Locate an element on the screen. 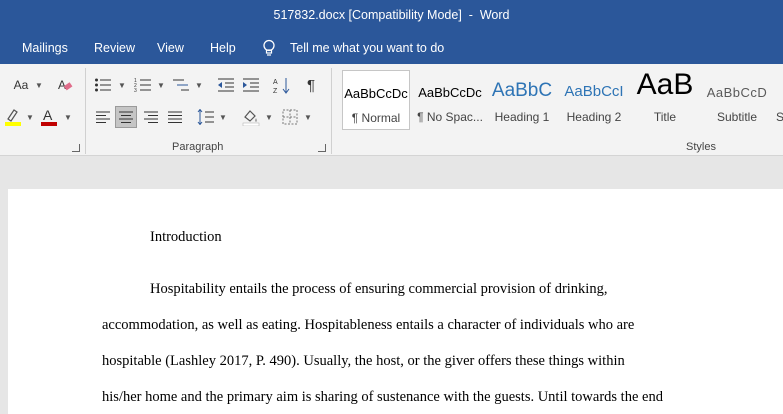 The width and height of the screenshot is (783, 414). paragraph-dialog-launcher-icon is located at coordinates (322, 148).